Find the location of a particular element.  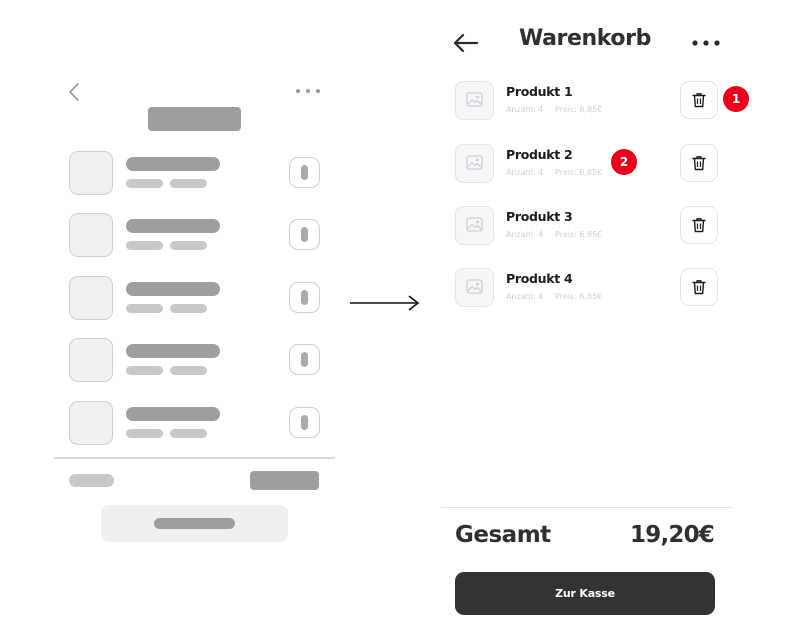

arrow-left-icon is located at coordinates (465, 43).